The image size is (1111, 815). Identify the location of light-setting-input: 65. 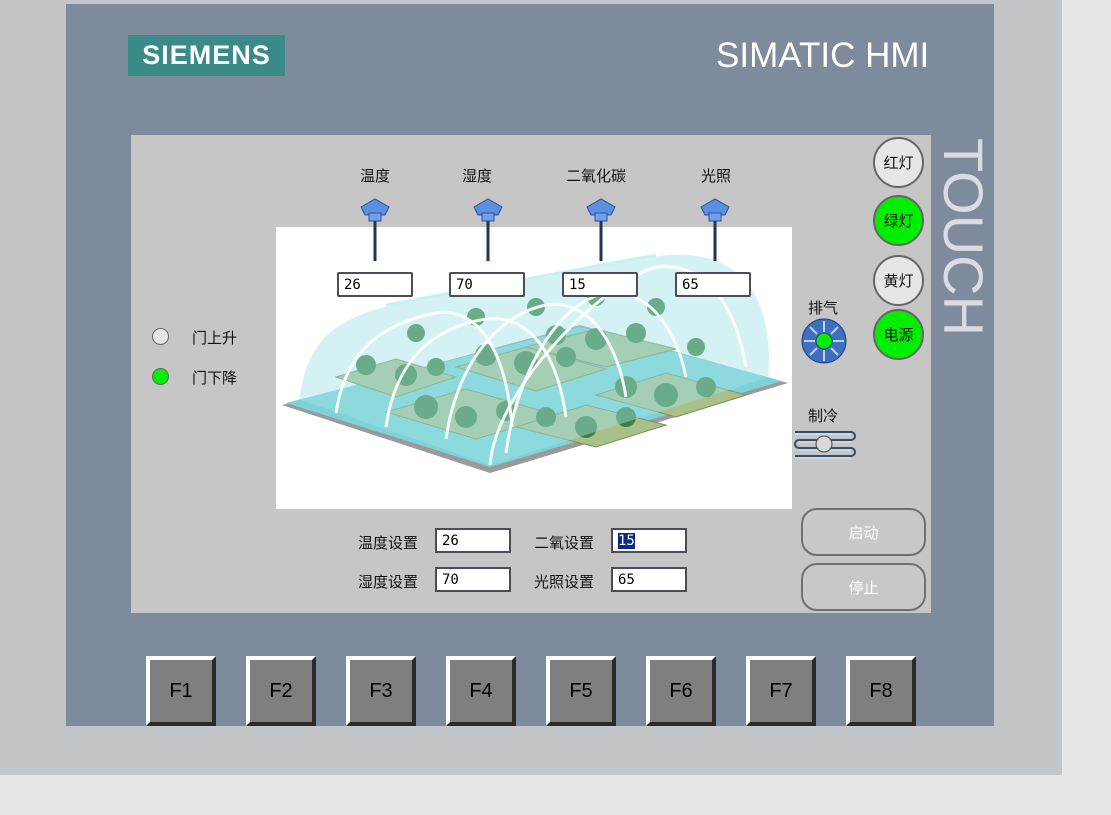
(649, 579).